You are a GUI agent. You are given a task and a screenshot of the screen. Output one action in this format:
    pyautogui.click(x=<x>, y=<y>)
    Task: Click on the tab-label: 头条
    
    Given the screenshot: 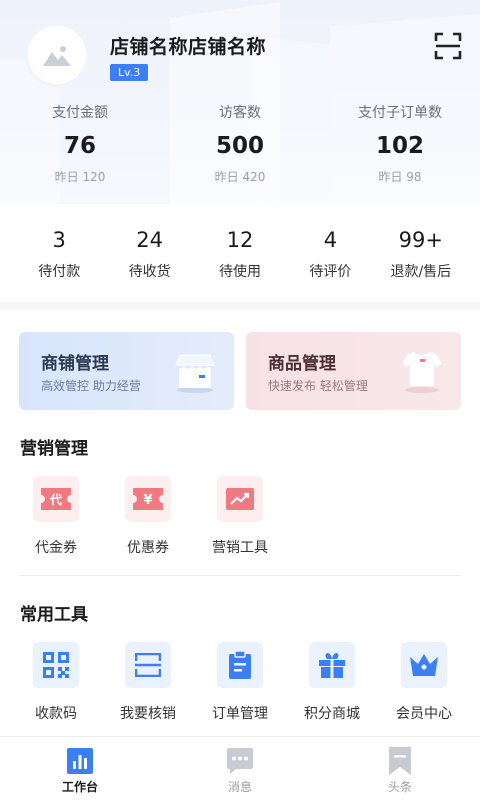 What is the action you would take?
    pyautogui.click(x=399, y=787)
    